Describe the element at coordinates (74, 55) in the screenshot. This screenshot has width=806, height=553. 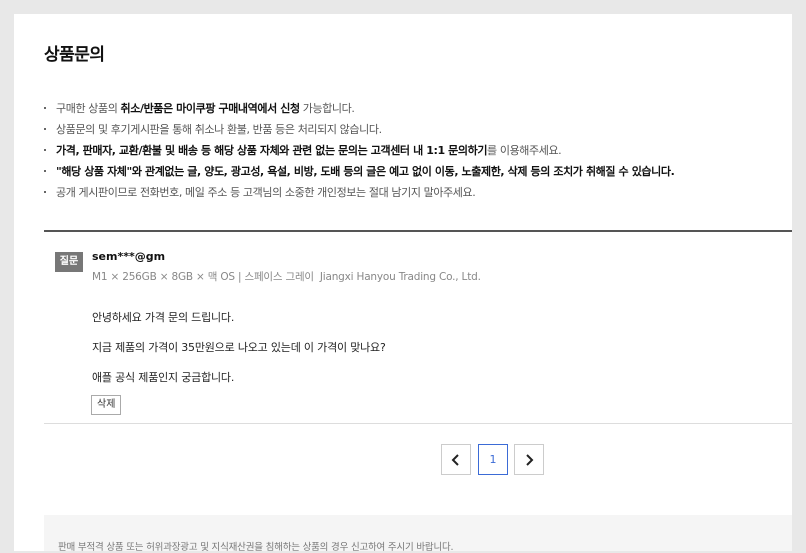
I see `section-title: 상품문의` at that location.